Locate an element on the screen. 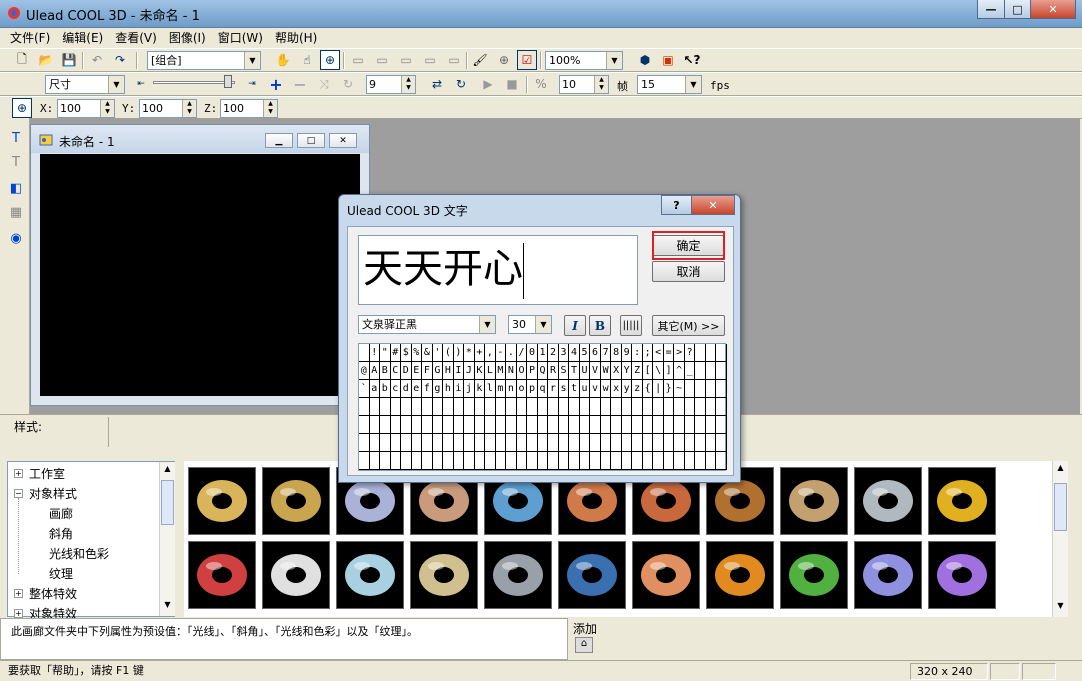 This screenshot has height=681, width=1082. italic-button: I is located at coordinates (575, 325).